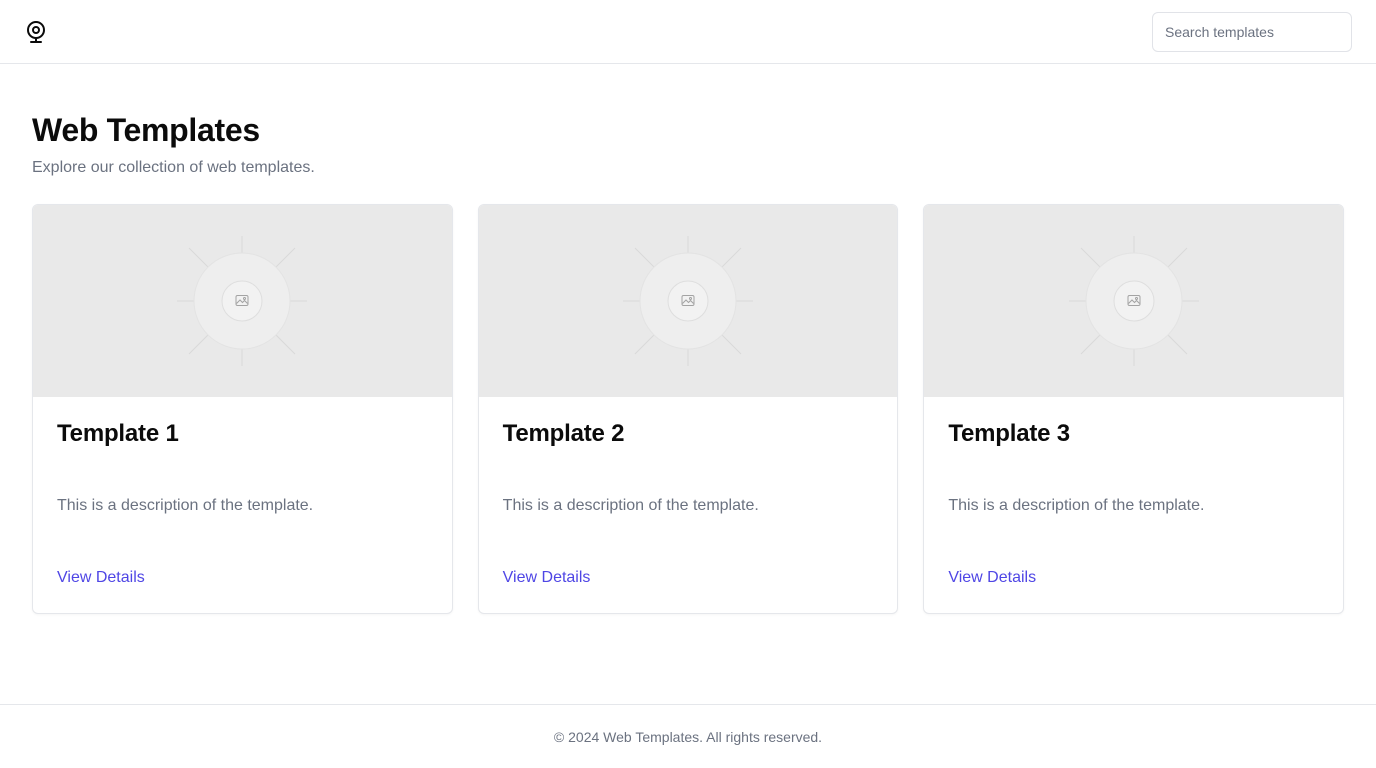 The image size is (1376, 768). I want to click on page-subtitle: Explore our collection of web templates., so click(173, 167).